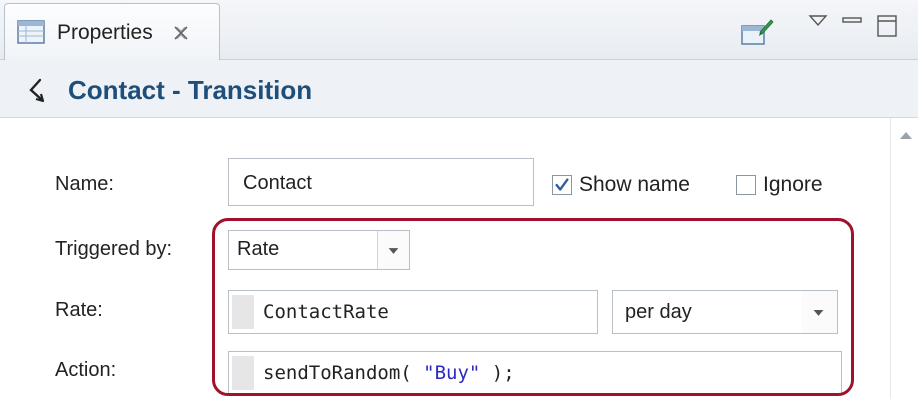 This screenshot has height=399, width=918. I want to click on scroll-up-icon, so click(906, 135).